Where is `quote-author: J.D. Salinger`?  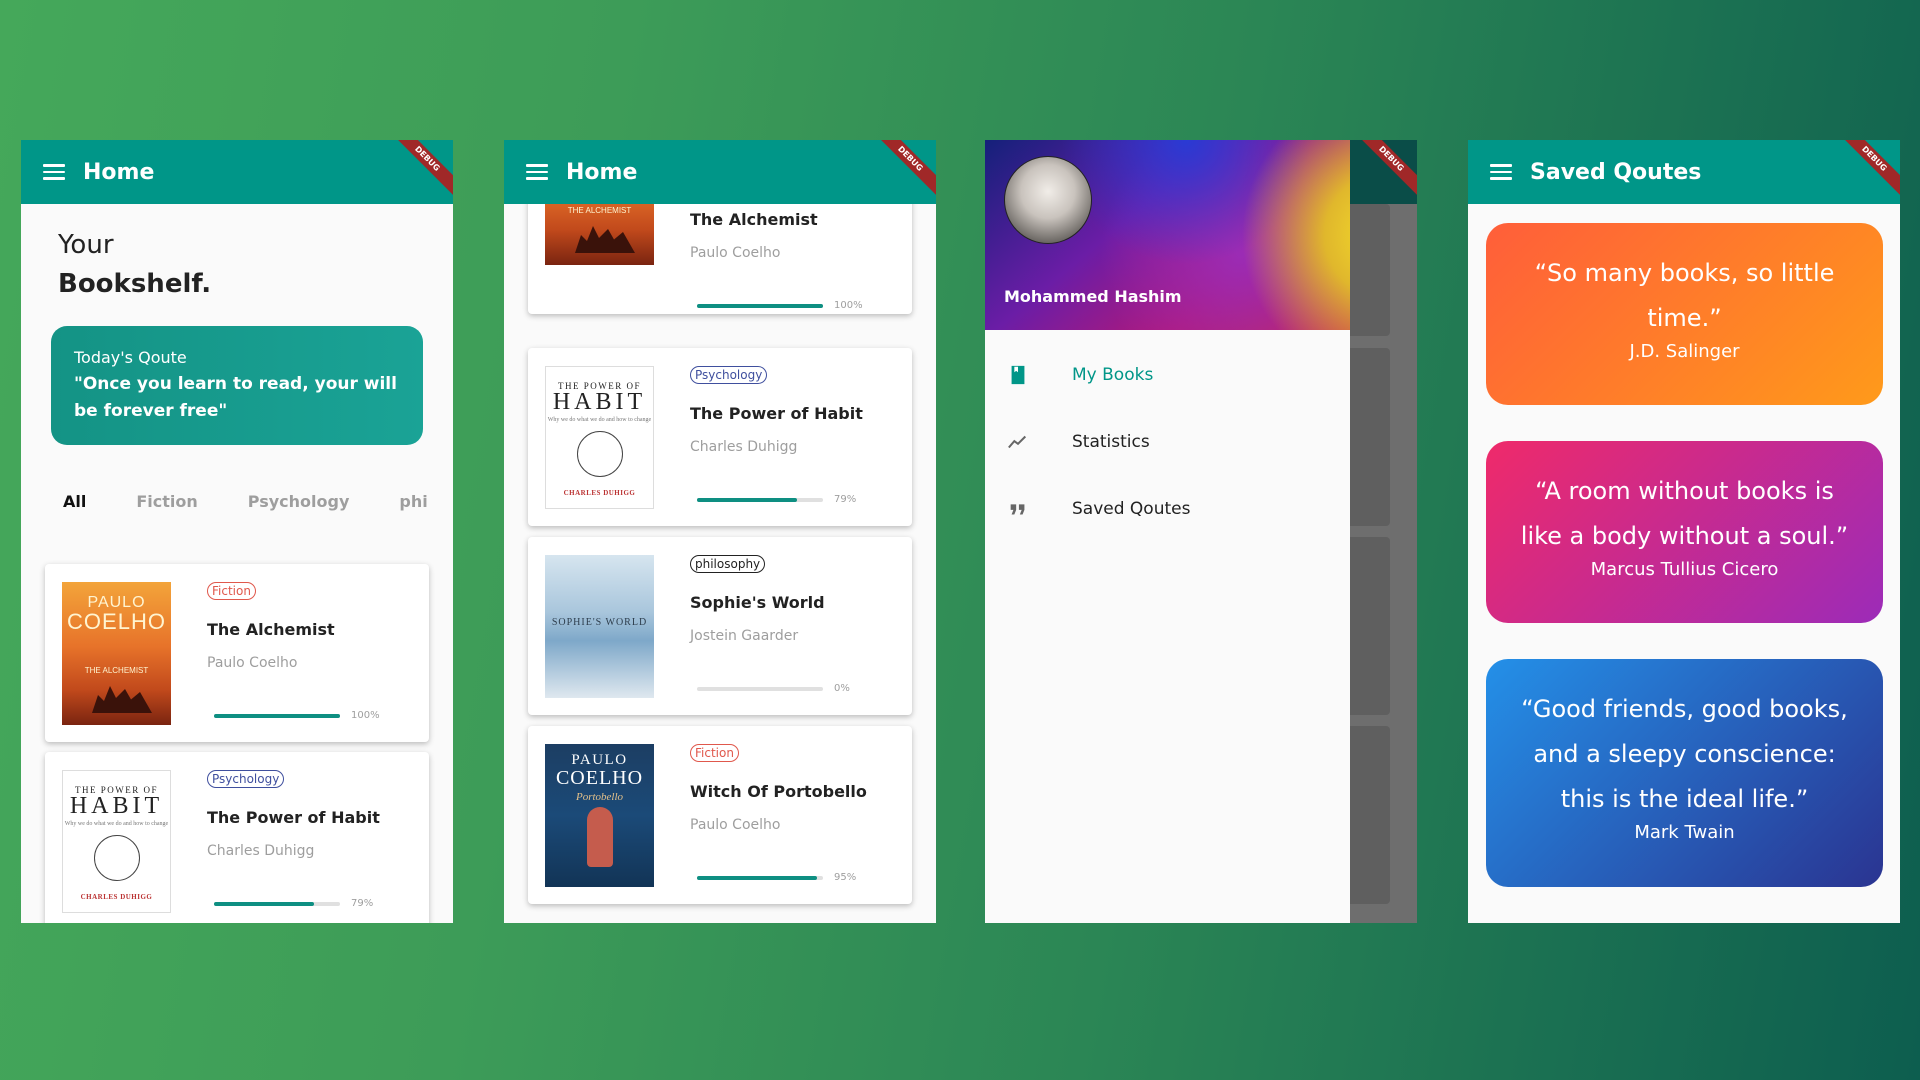
quote-author: J.D. Salinger is located at coordinates (1684, 351).